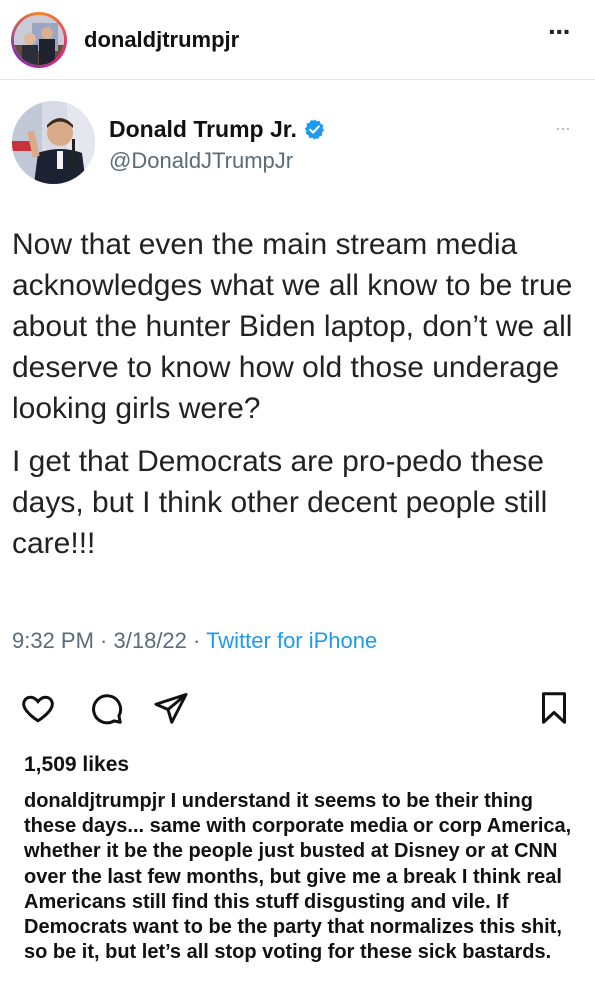  What do you see at coordinates (150, 640) in the screenshot?
I see `tweet-date: 3/18/22` at bounding box center [150, 640].